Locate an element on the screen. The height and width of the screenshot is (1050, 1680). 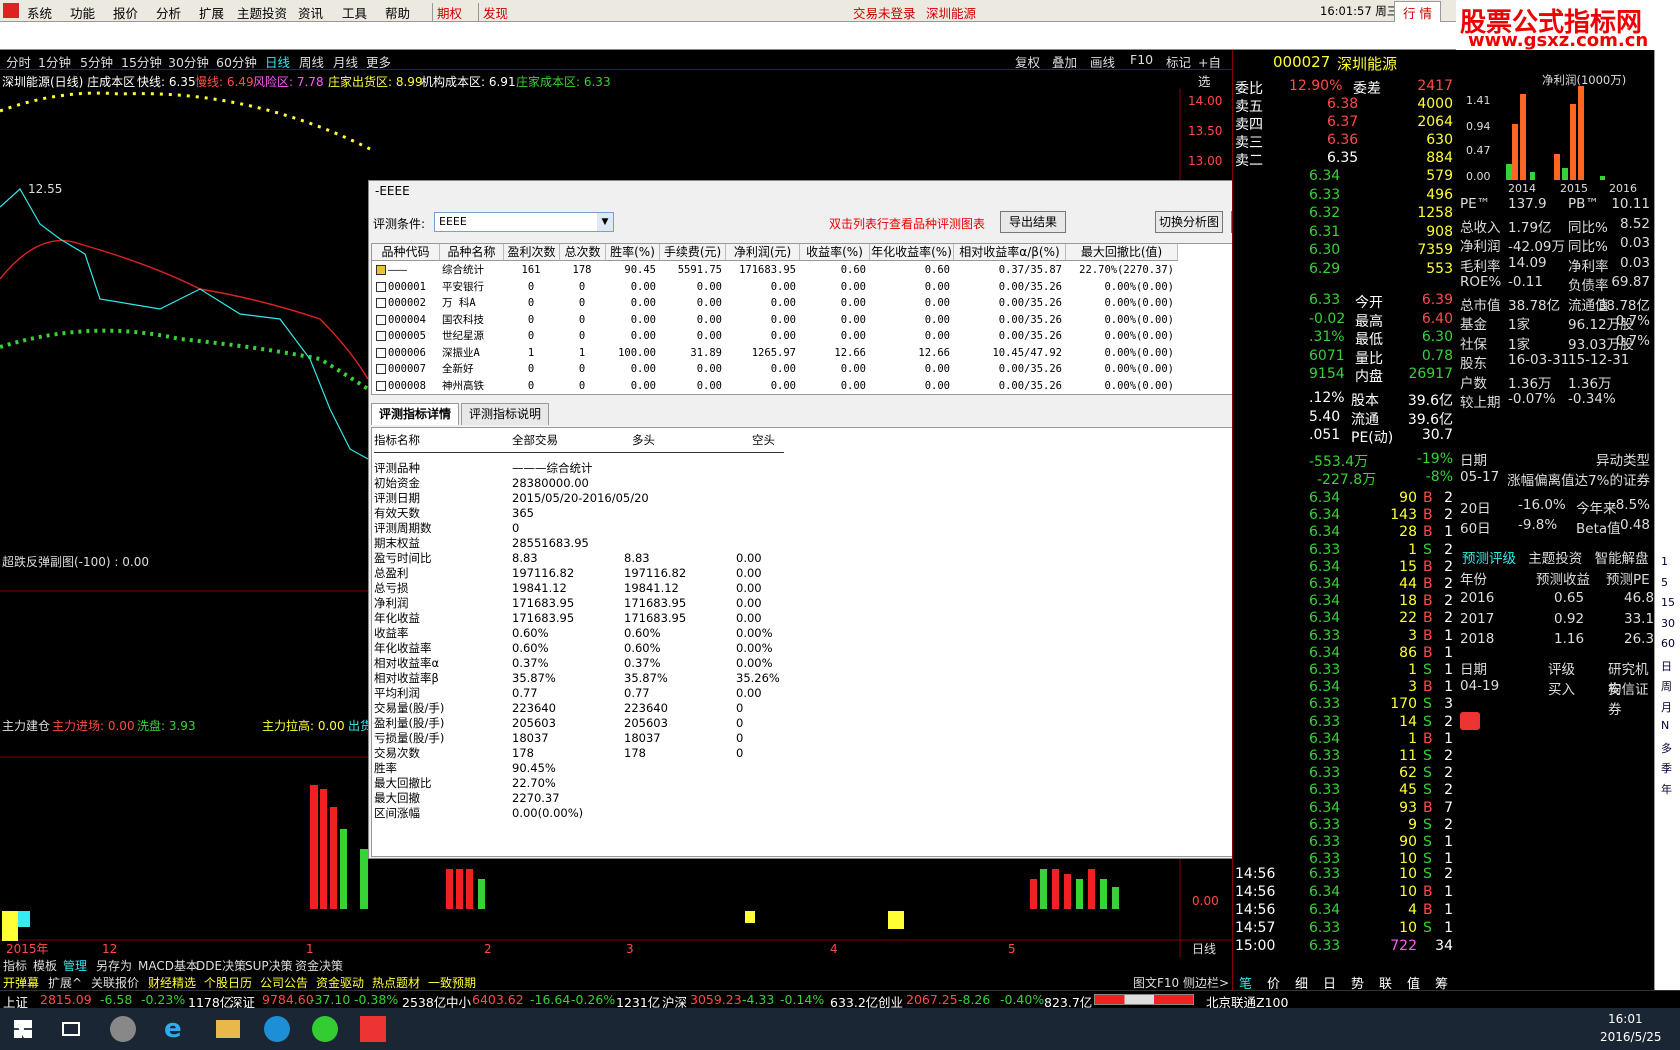
menu-news: 资讯 is located at coordinates (310, 12).